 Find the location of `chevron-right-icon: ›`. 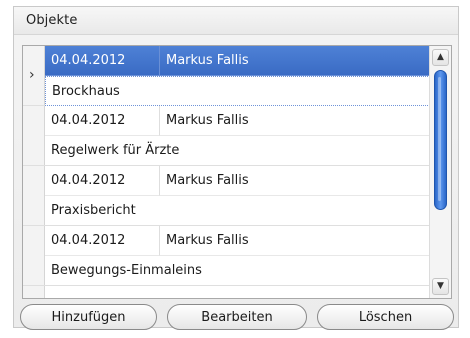

chevron-right-icon: › is located at coordinates (32, 75).